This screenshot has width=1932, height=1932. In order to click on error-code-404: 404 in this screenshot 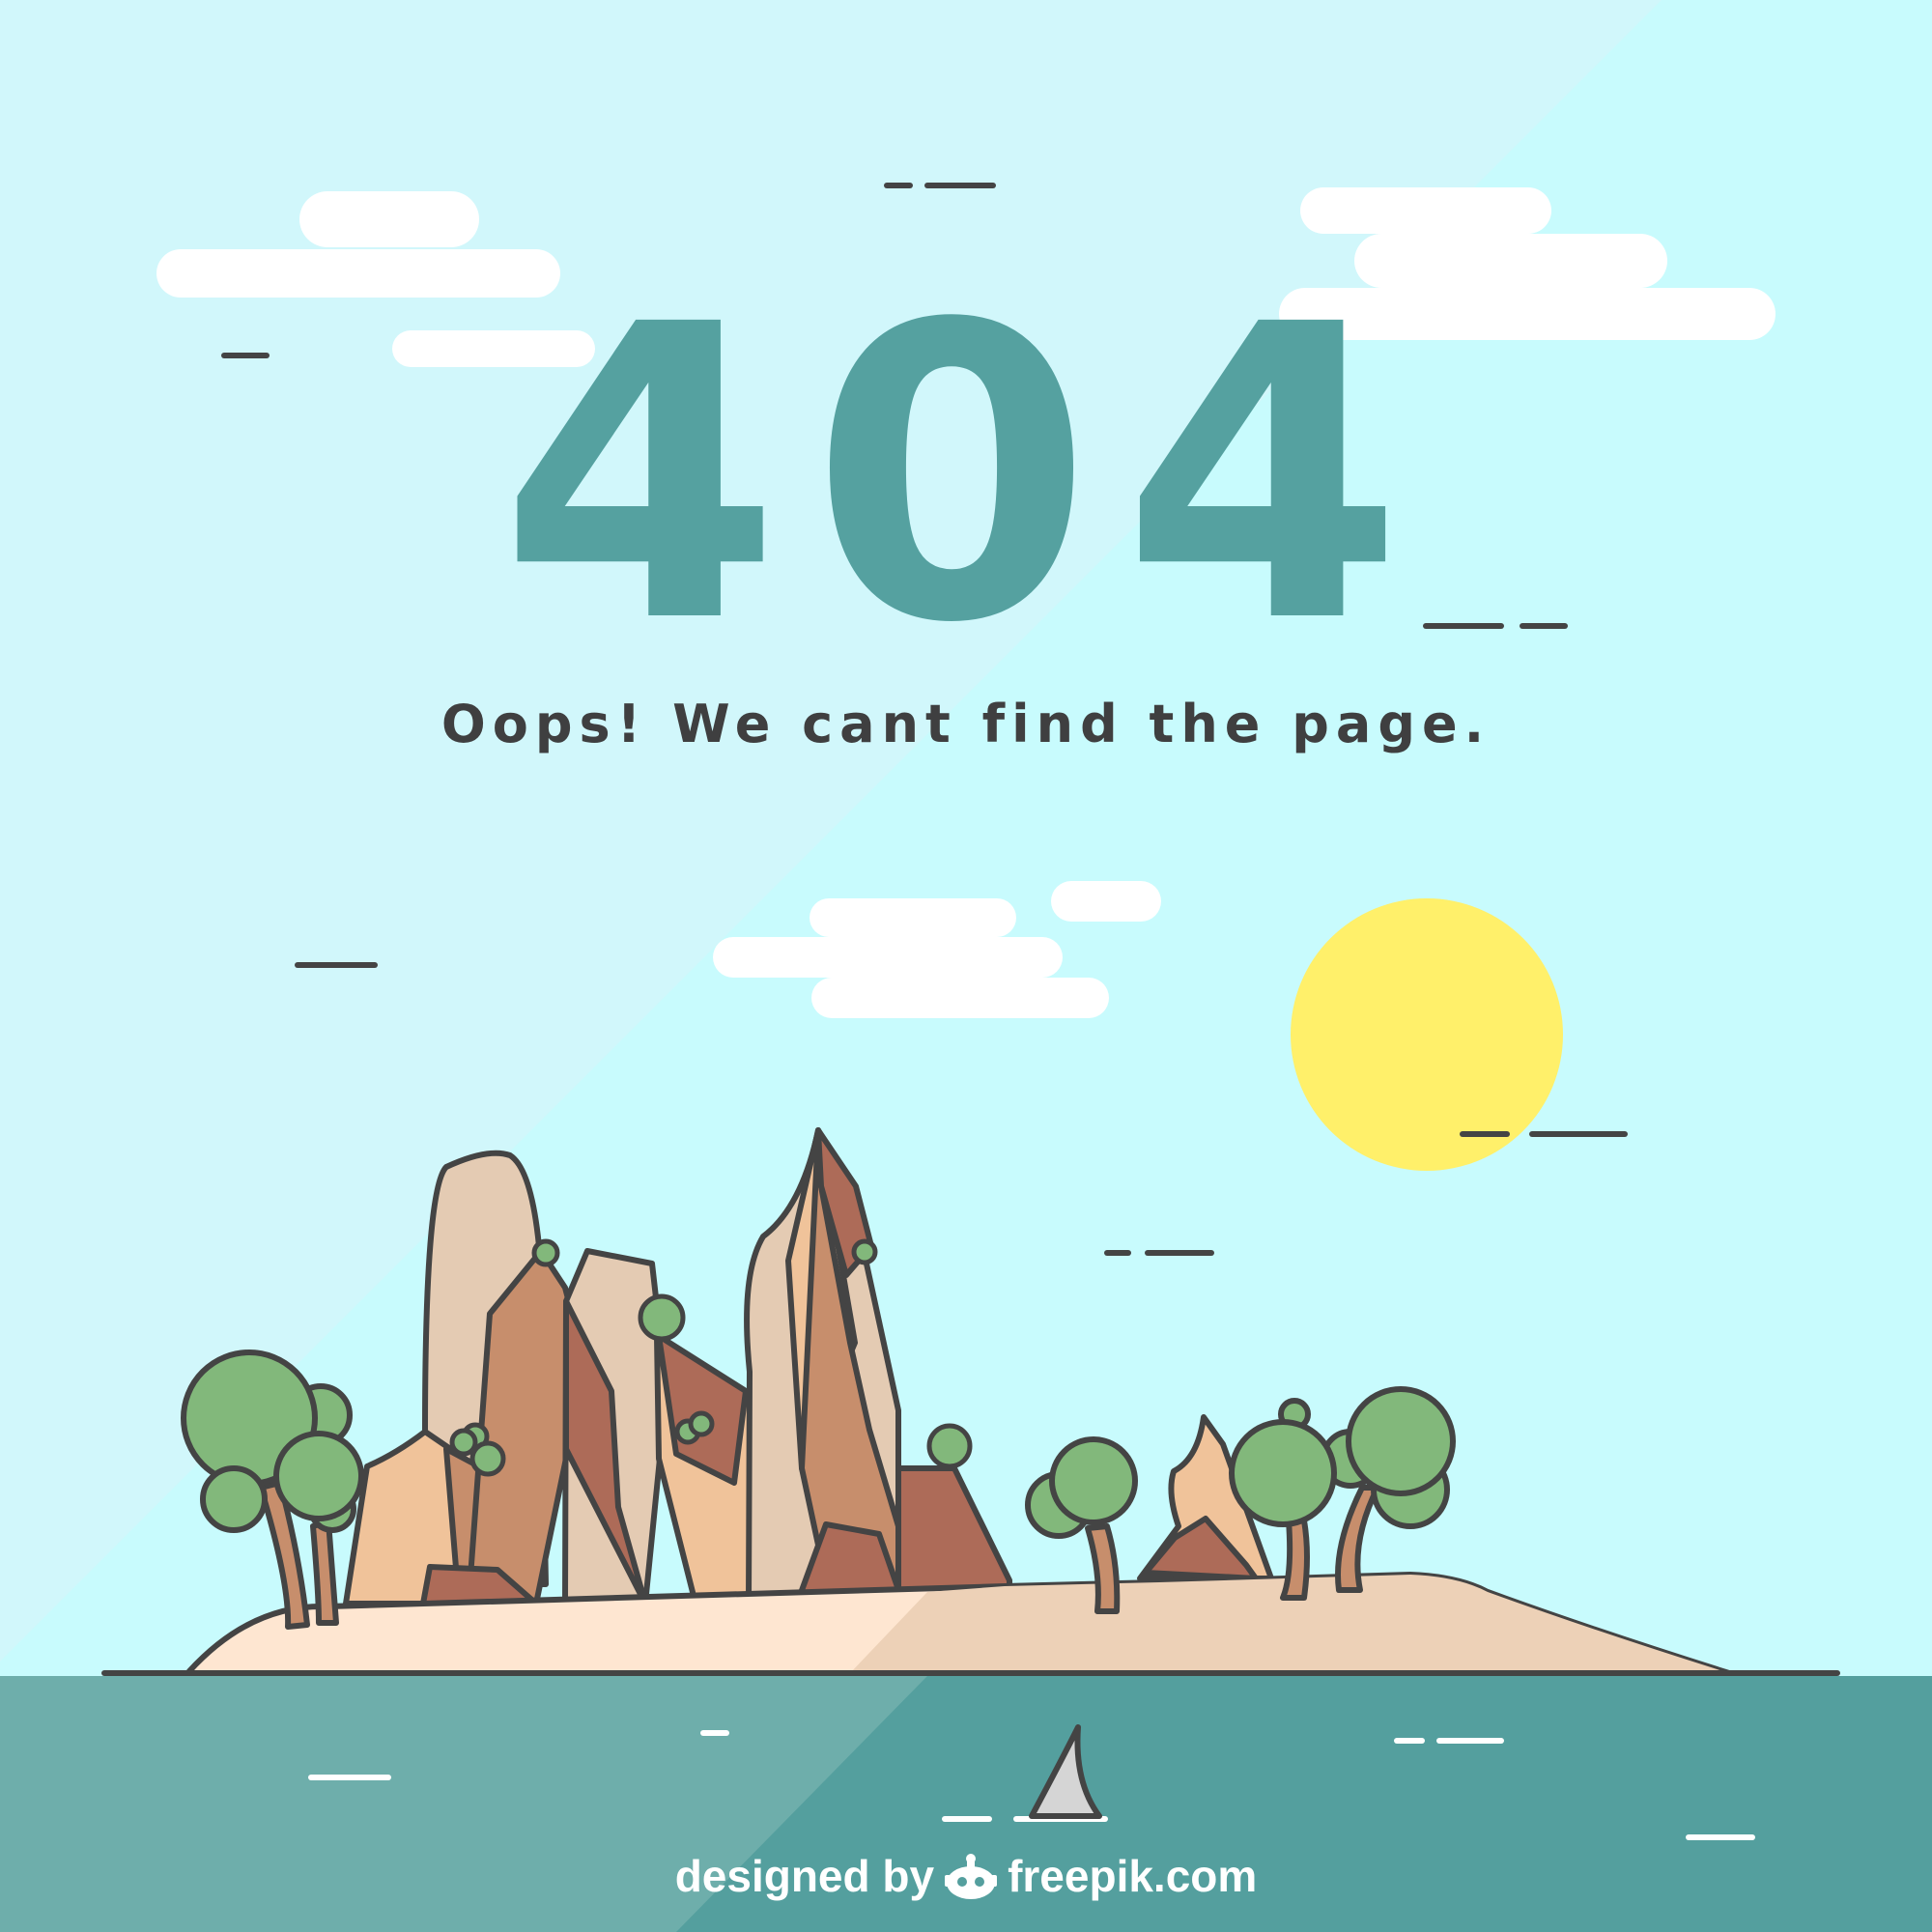, I will do `click(966, 476)`.